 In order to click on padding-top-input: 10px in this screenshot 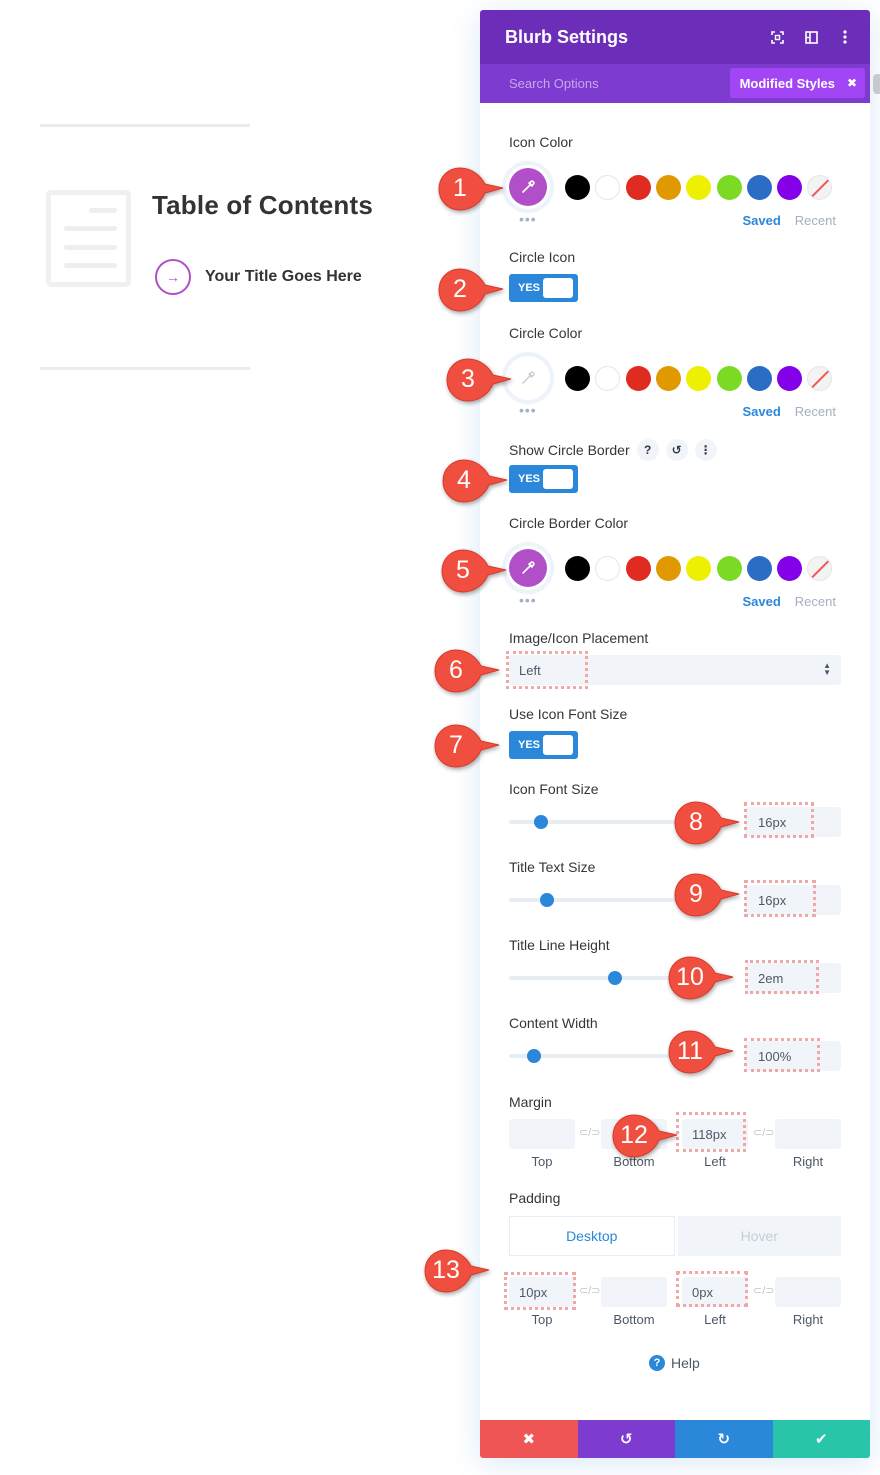, I will do `click(542, 1292)`.